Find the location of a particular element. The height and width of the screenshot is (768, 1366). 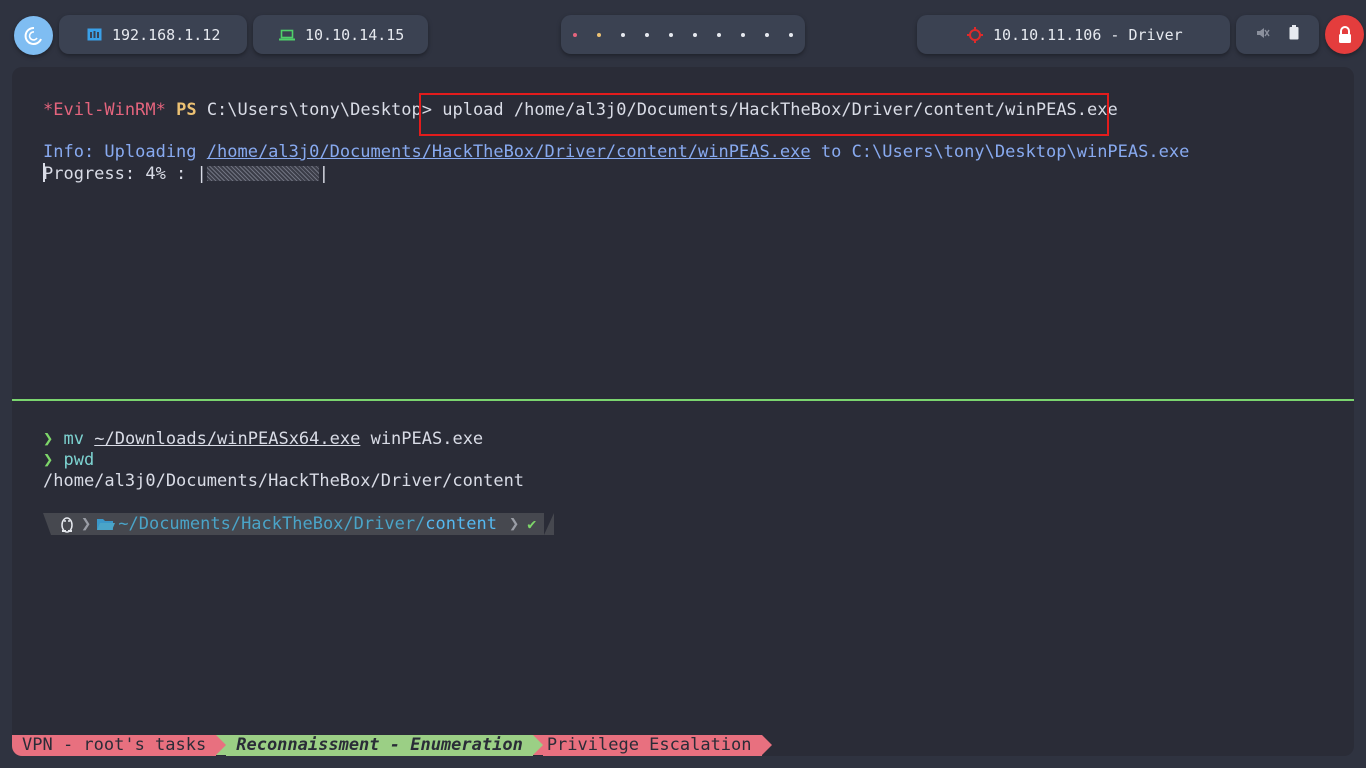

progress-line: Progress: 4% : | | is located at coordinates (186, 174).